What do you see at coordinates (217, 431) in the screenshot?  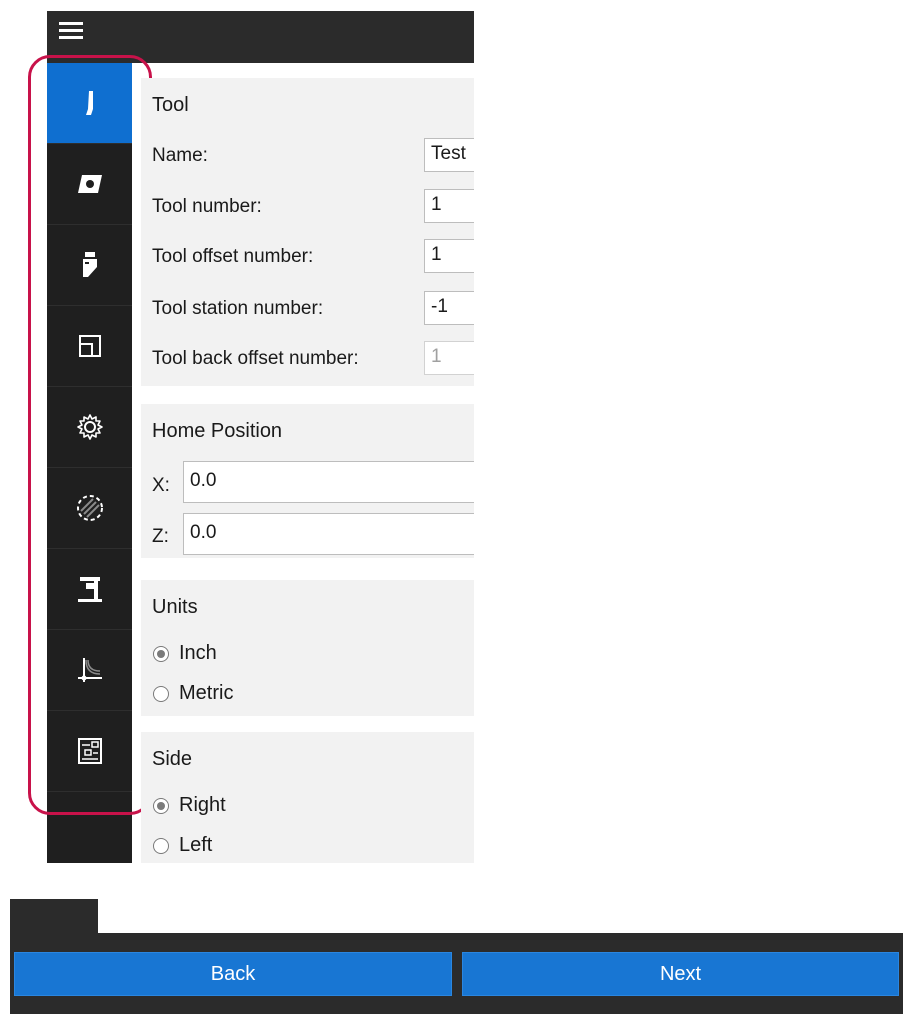 I see `home-position-title: Home Position` at bounding box center [217, 431].